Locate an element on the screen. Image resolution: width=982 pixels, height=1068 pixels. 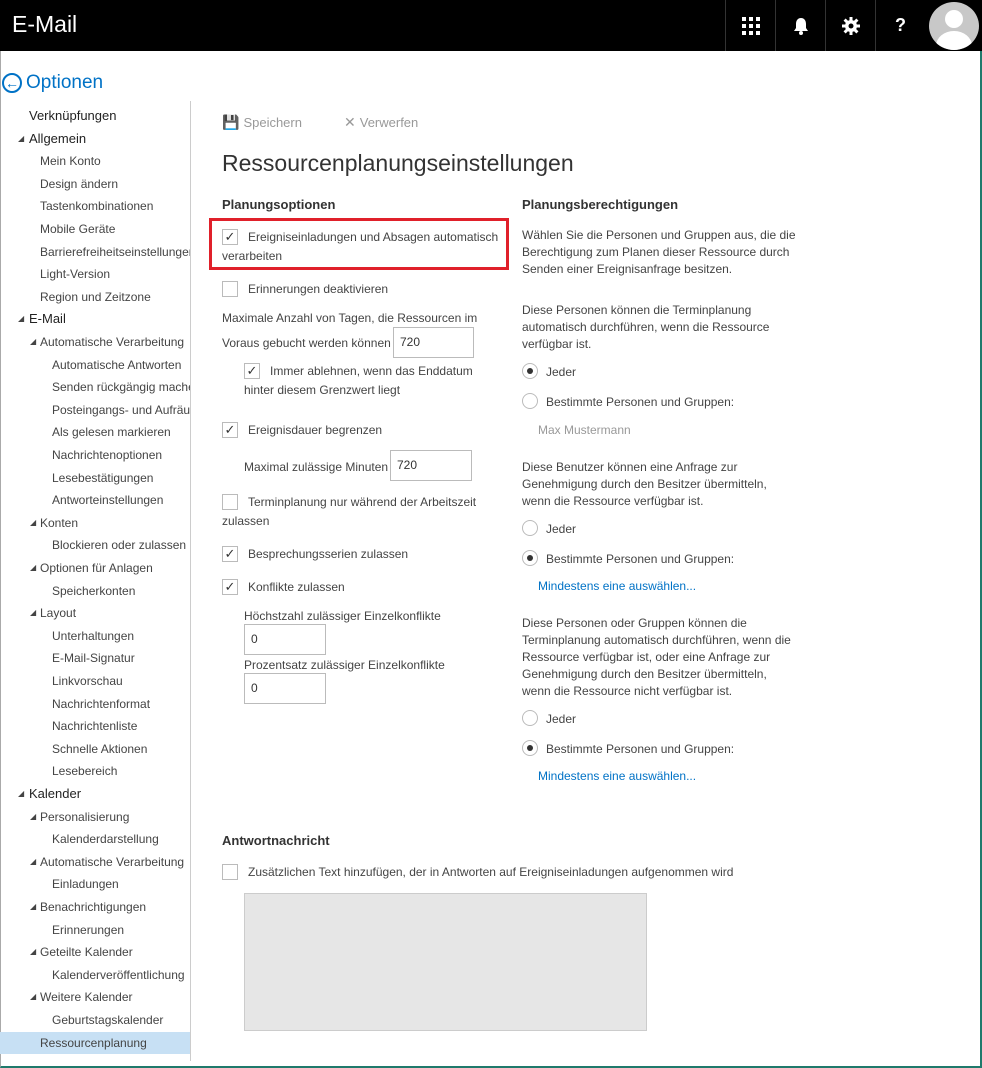
max-minutes-input: 720 is located at coordinates (431, 465).